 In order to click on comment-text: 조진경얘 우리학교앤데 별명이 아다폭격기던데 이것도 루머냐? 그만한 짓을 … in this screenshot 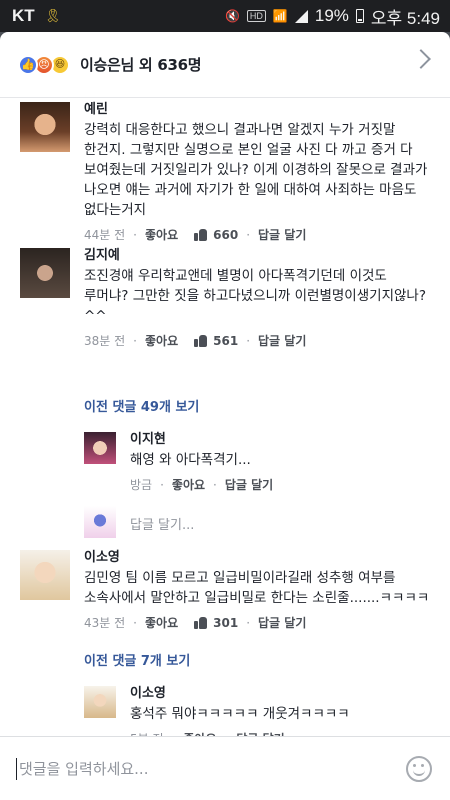, I will do `click(255, 296)`.